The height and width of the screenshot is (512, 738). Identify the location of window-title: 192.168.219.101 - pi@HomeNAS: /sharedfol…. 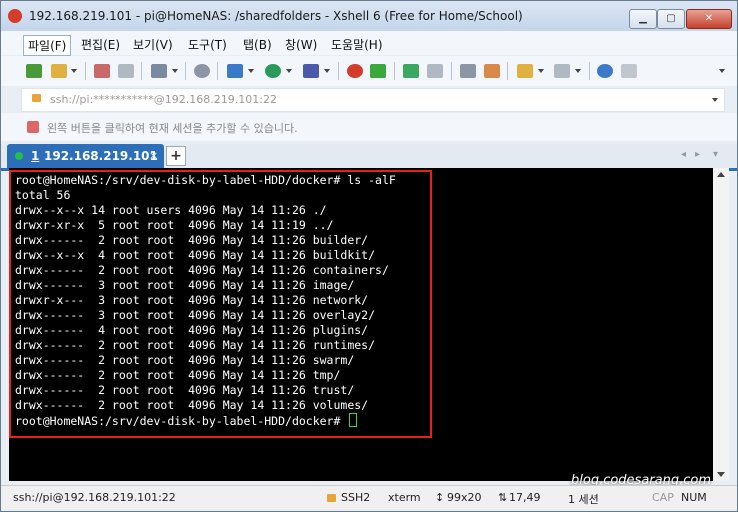
(276, 16).